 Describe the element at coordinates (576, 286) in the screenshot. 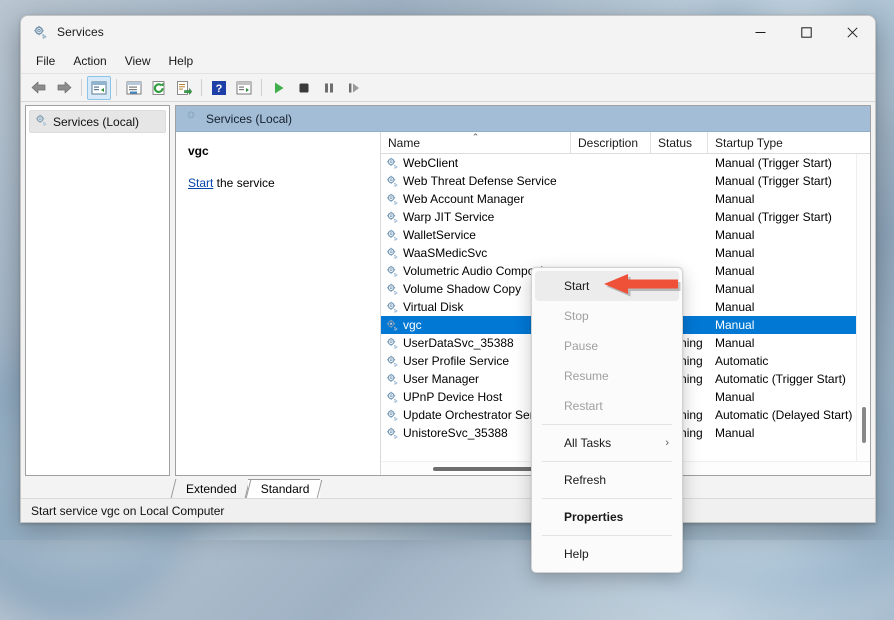

I see `menu-item-label: Start` at that location.